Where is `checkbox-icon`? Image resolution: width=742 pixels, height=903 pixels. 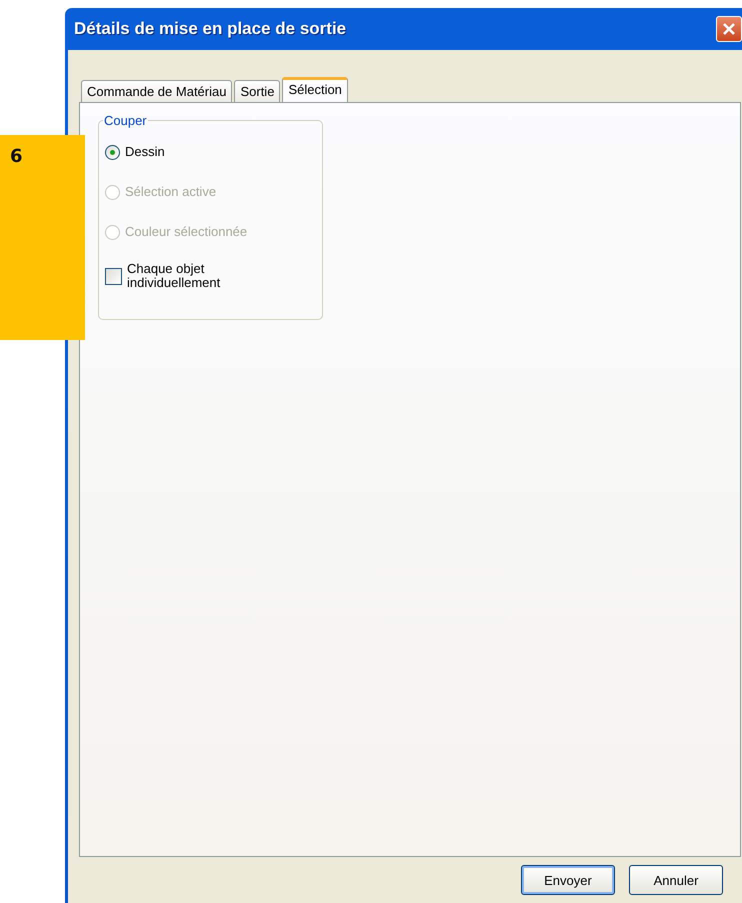 checkbox-icon is located at coordinates (113, 276).